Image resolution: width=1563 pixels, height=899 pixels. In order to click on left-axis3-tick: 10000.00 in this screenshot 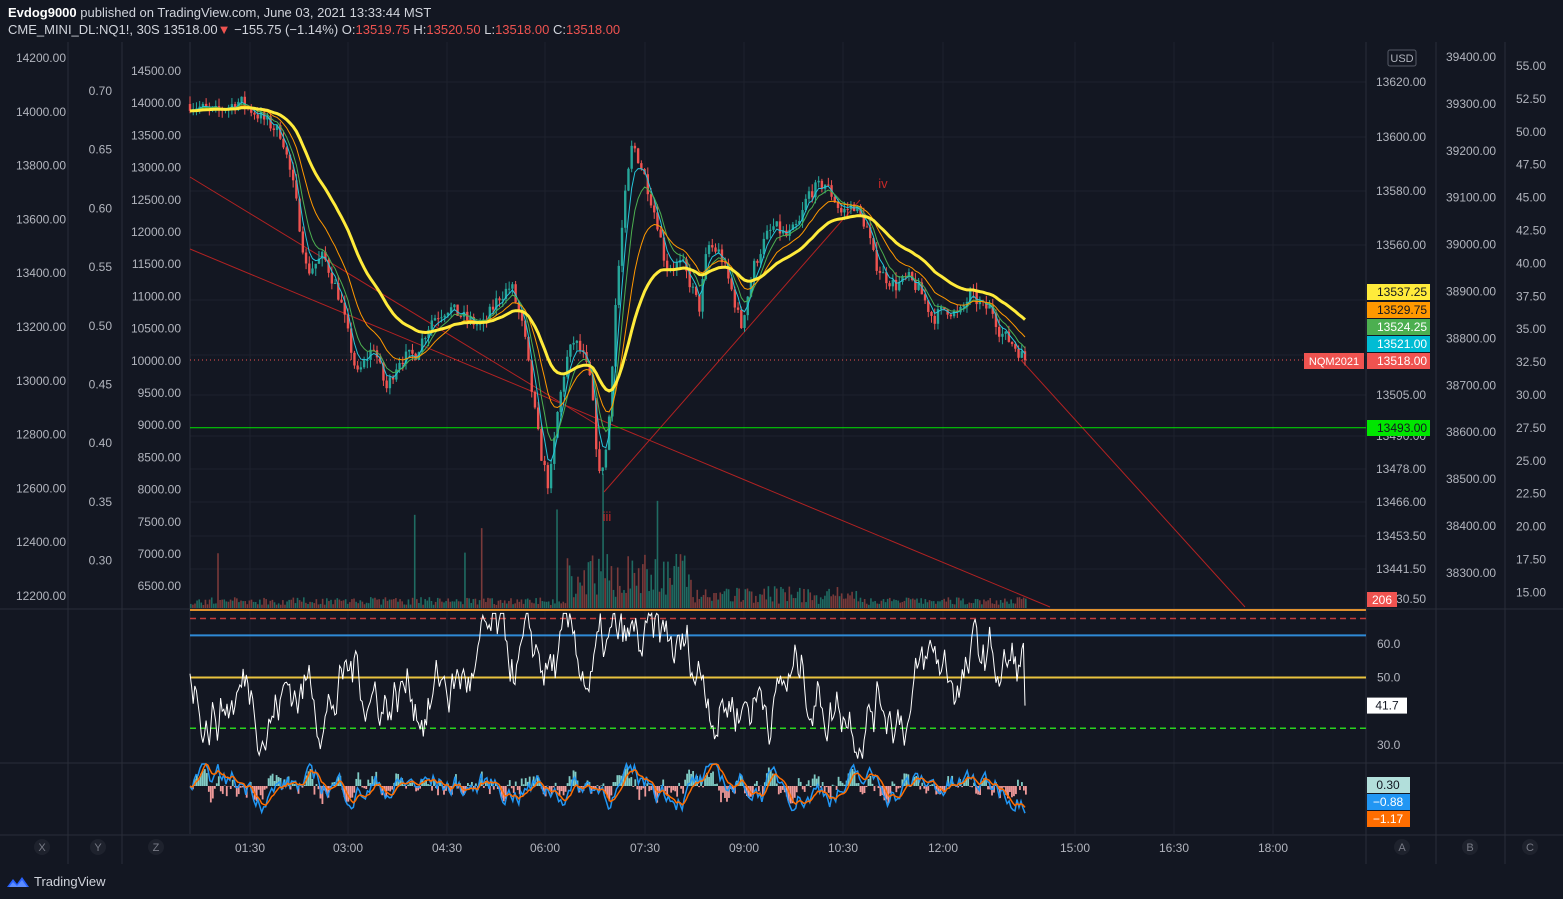, I will do `click(156, 361)`.